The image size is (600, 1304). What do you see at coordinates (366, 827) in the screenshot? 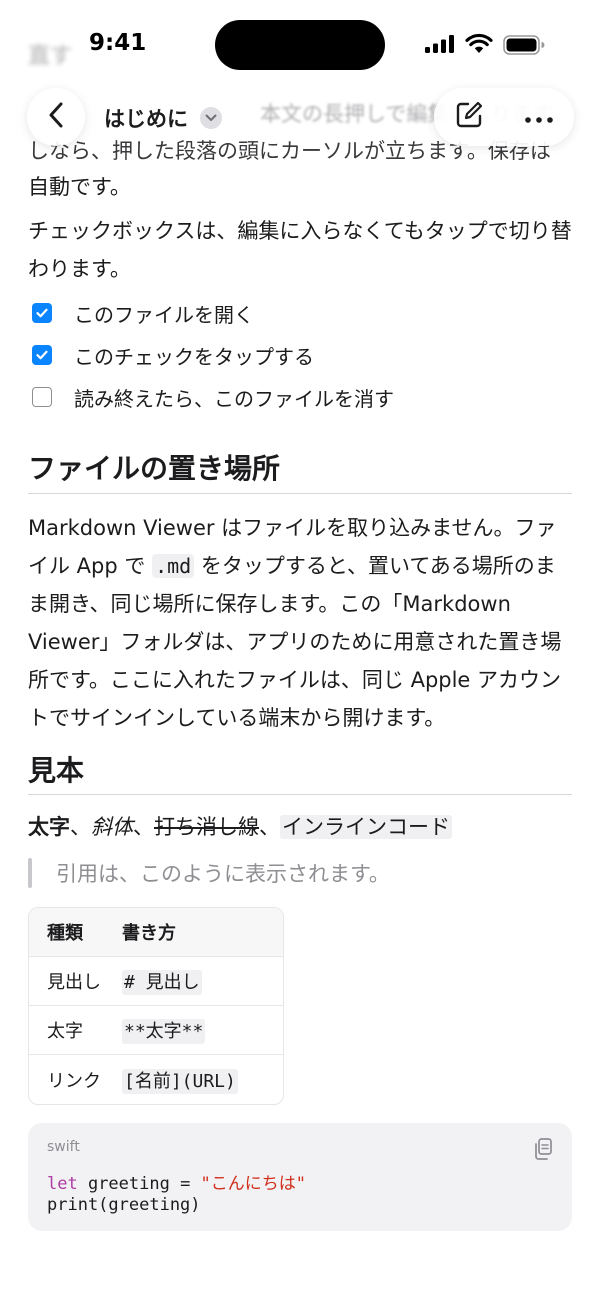
I see `inline-code-sample: インラインコード` at bounding box center [366, 827].